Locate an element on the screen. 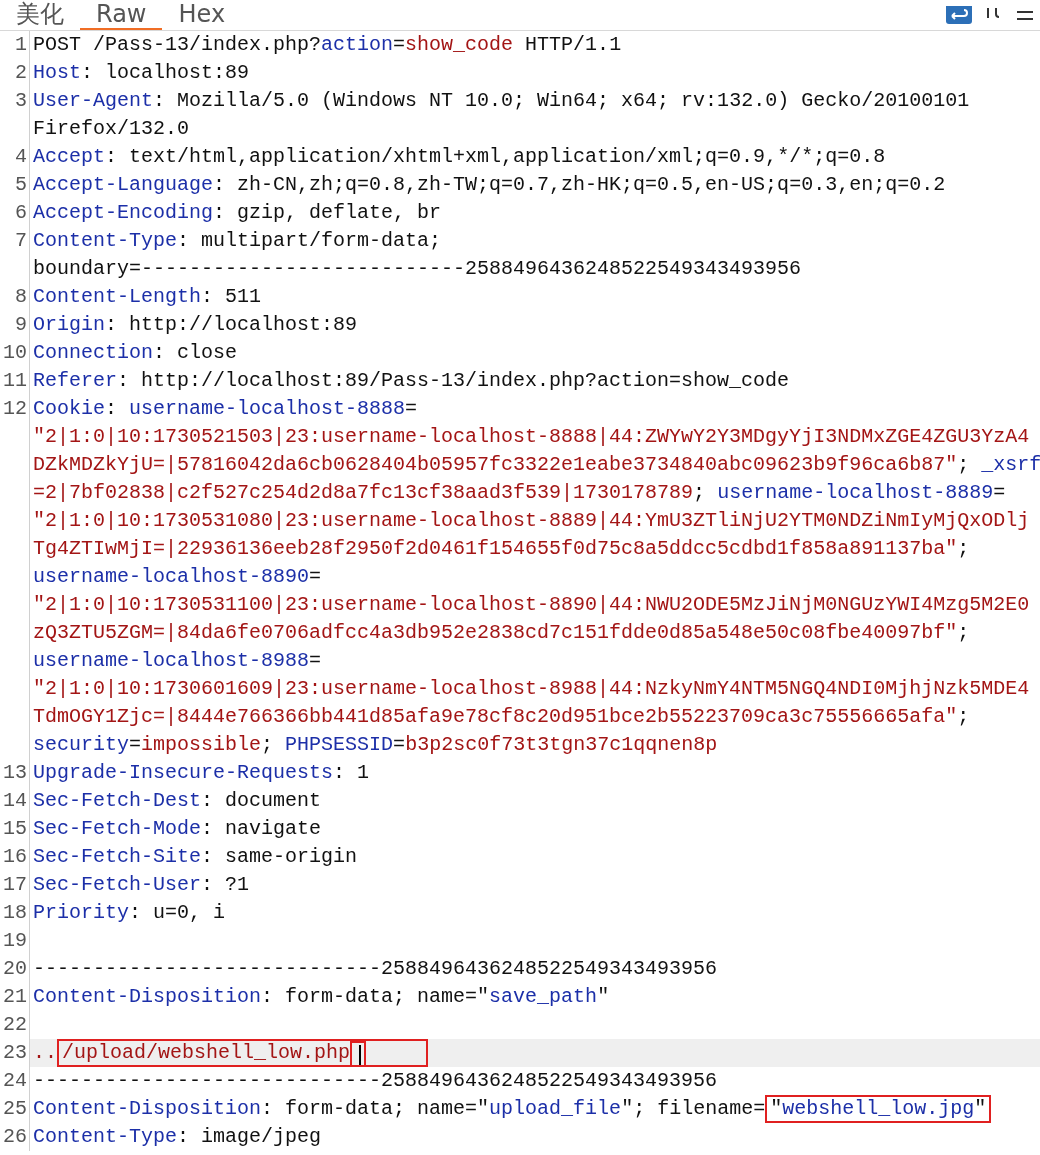  code-text: : gzip, deflate, br is located at coordinates (327, 212).